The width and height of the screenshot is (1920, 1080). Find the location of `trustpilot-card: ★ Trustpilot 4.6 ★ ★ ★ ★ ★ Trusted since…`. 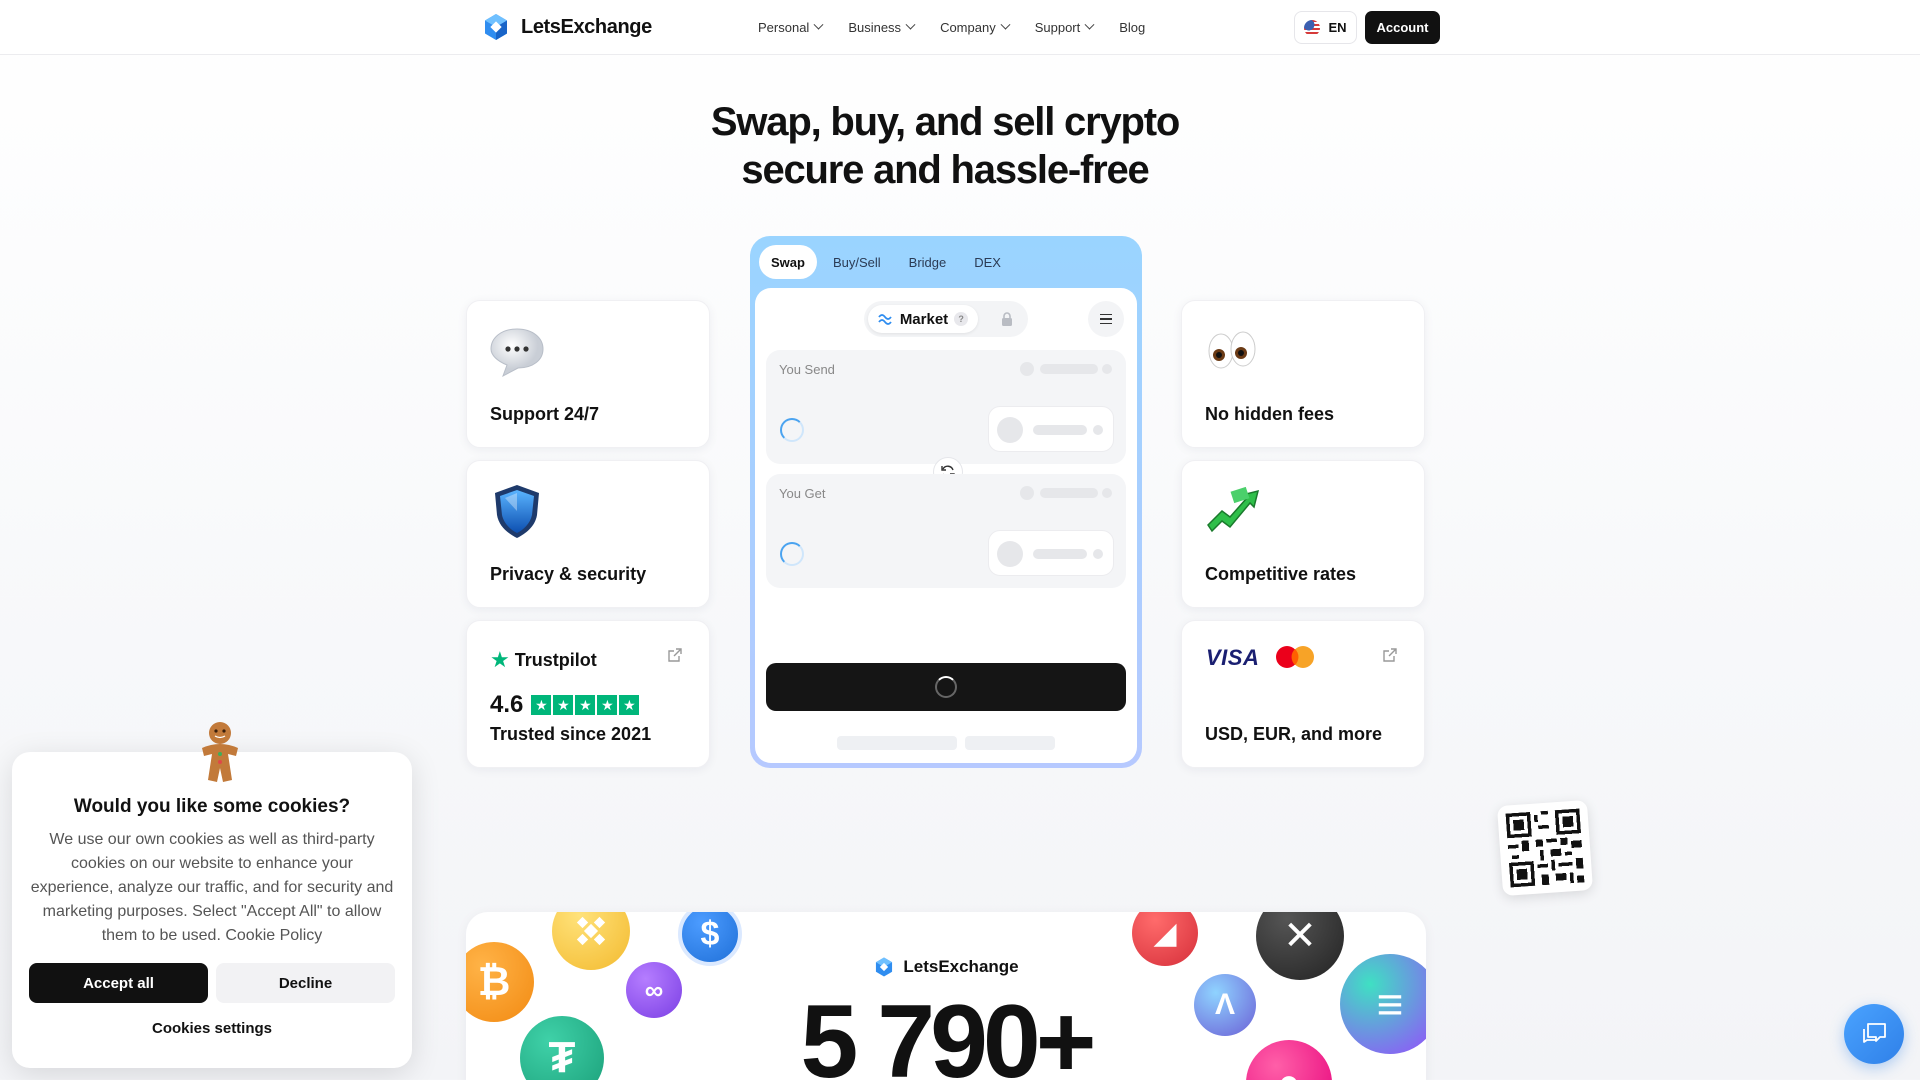

trustpilot-card: ★ Trustpilot 4.6 ★ ★ ★ ★ ★ Trusted since… is located at coordinates (588, 694).